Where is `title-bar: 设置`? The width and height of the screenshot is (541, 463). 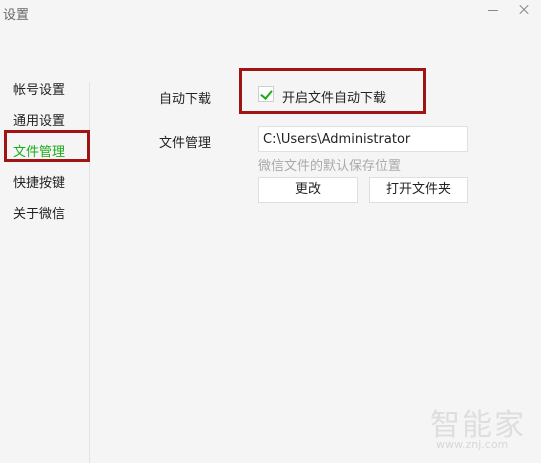 title-bar: 设置 is located at coordinates (270, 13).